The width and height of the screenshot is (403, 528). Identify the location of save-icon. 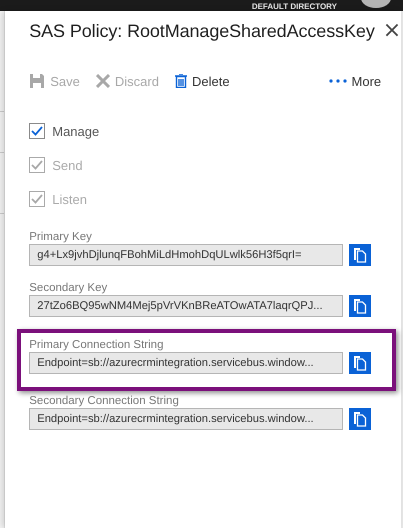
(37, 81).